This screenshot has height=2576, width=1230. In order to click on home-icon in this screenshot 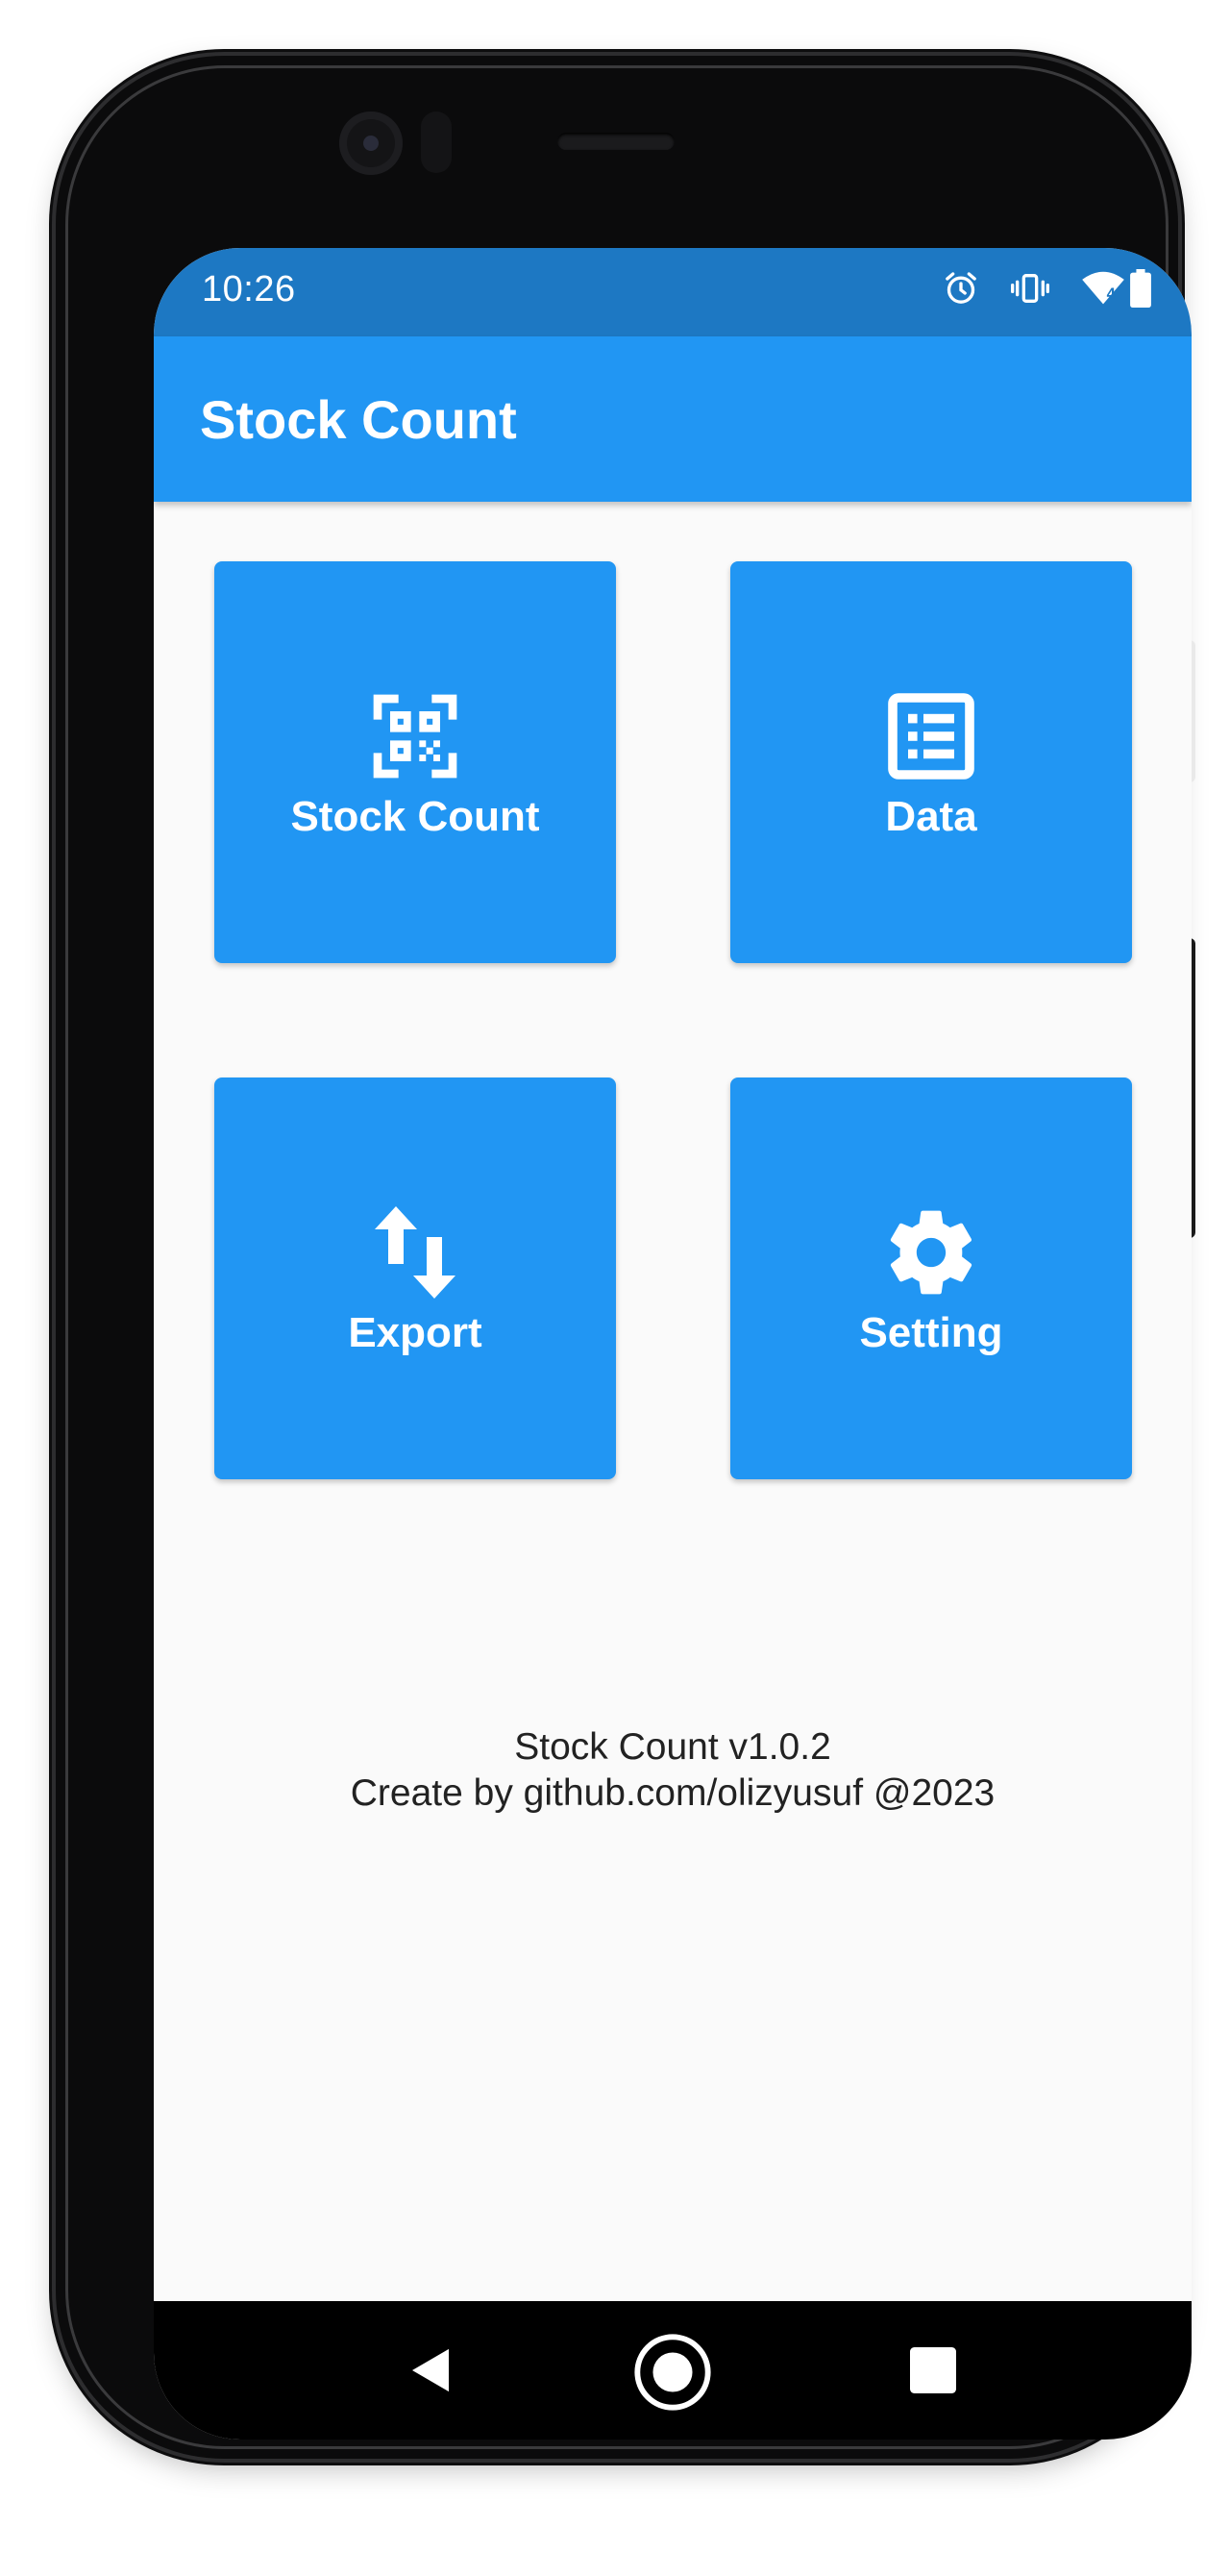, I will do `click(672, 2372)`.